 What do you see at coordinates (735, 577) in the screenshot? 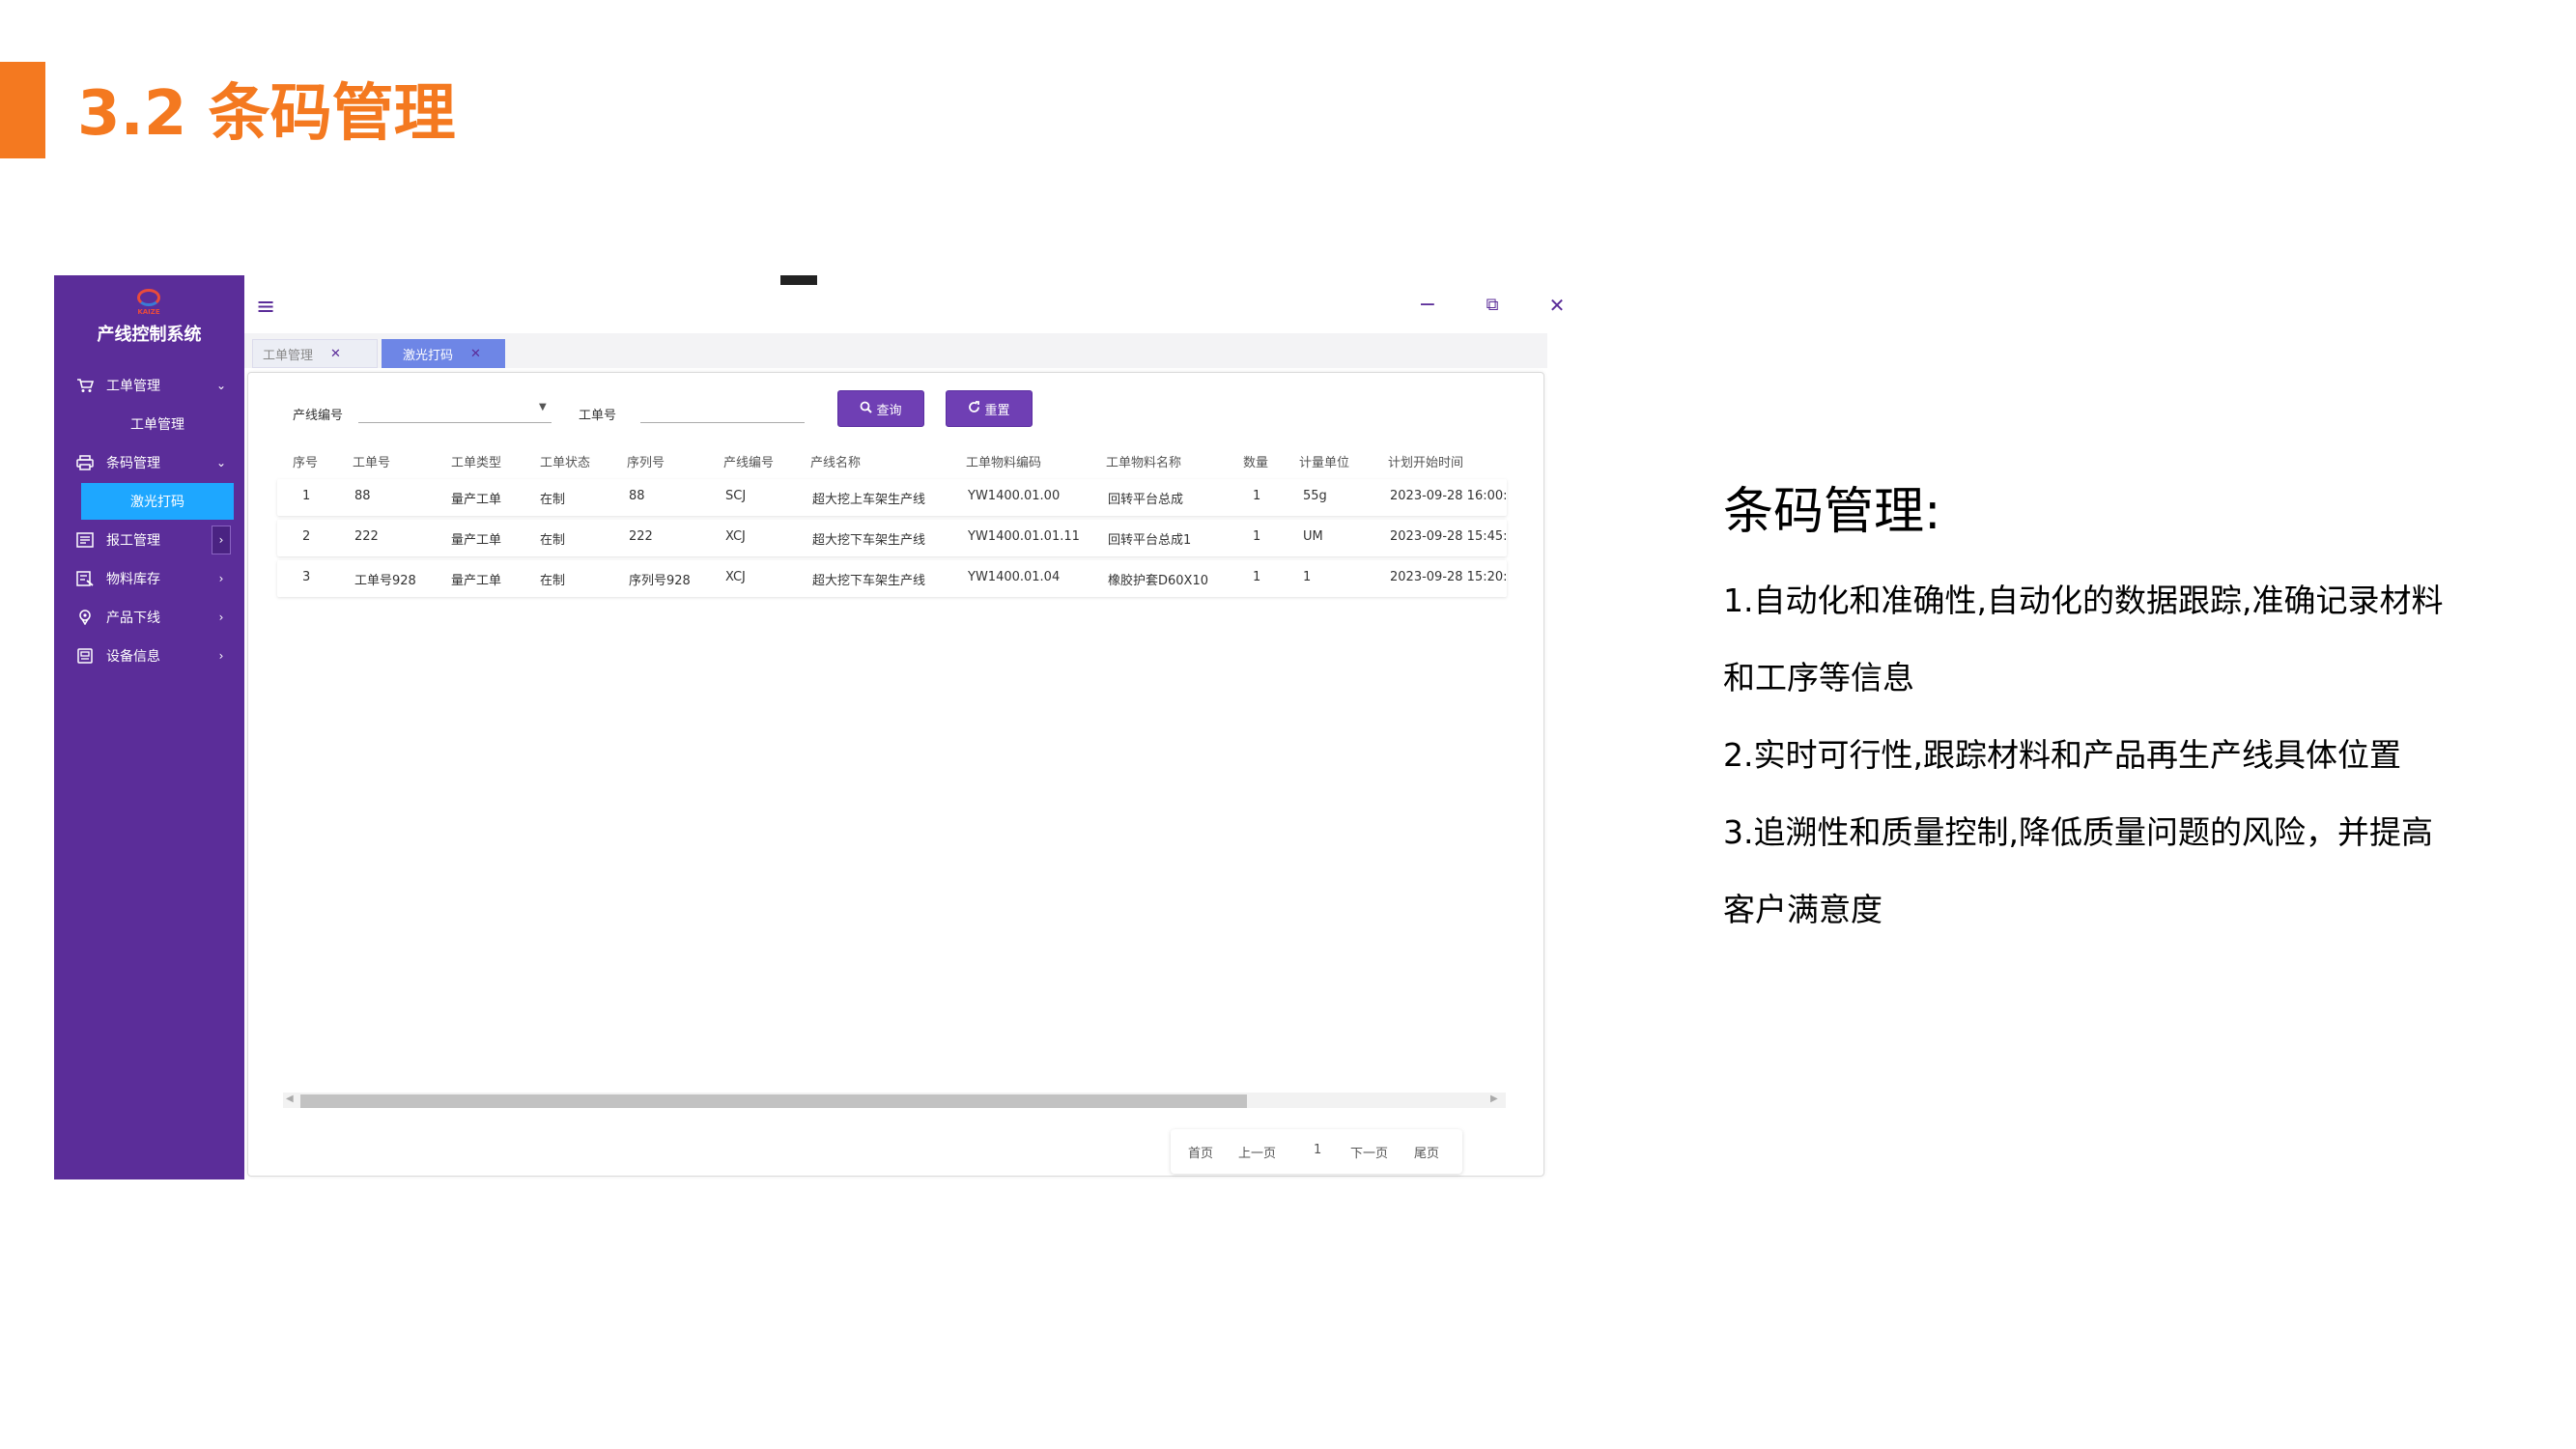
I see `table-cell: XCJ` at bounding box center [735, 577].